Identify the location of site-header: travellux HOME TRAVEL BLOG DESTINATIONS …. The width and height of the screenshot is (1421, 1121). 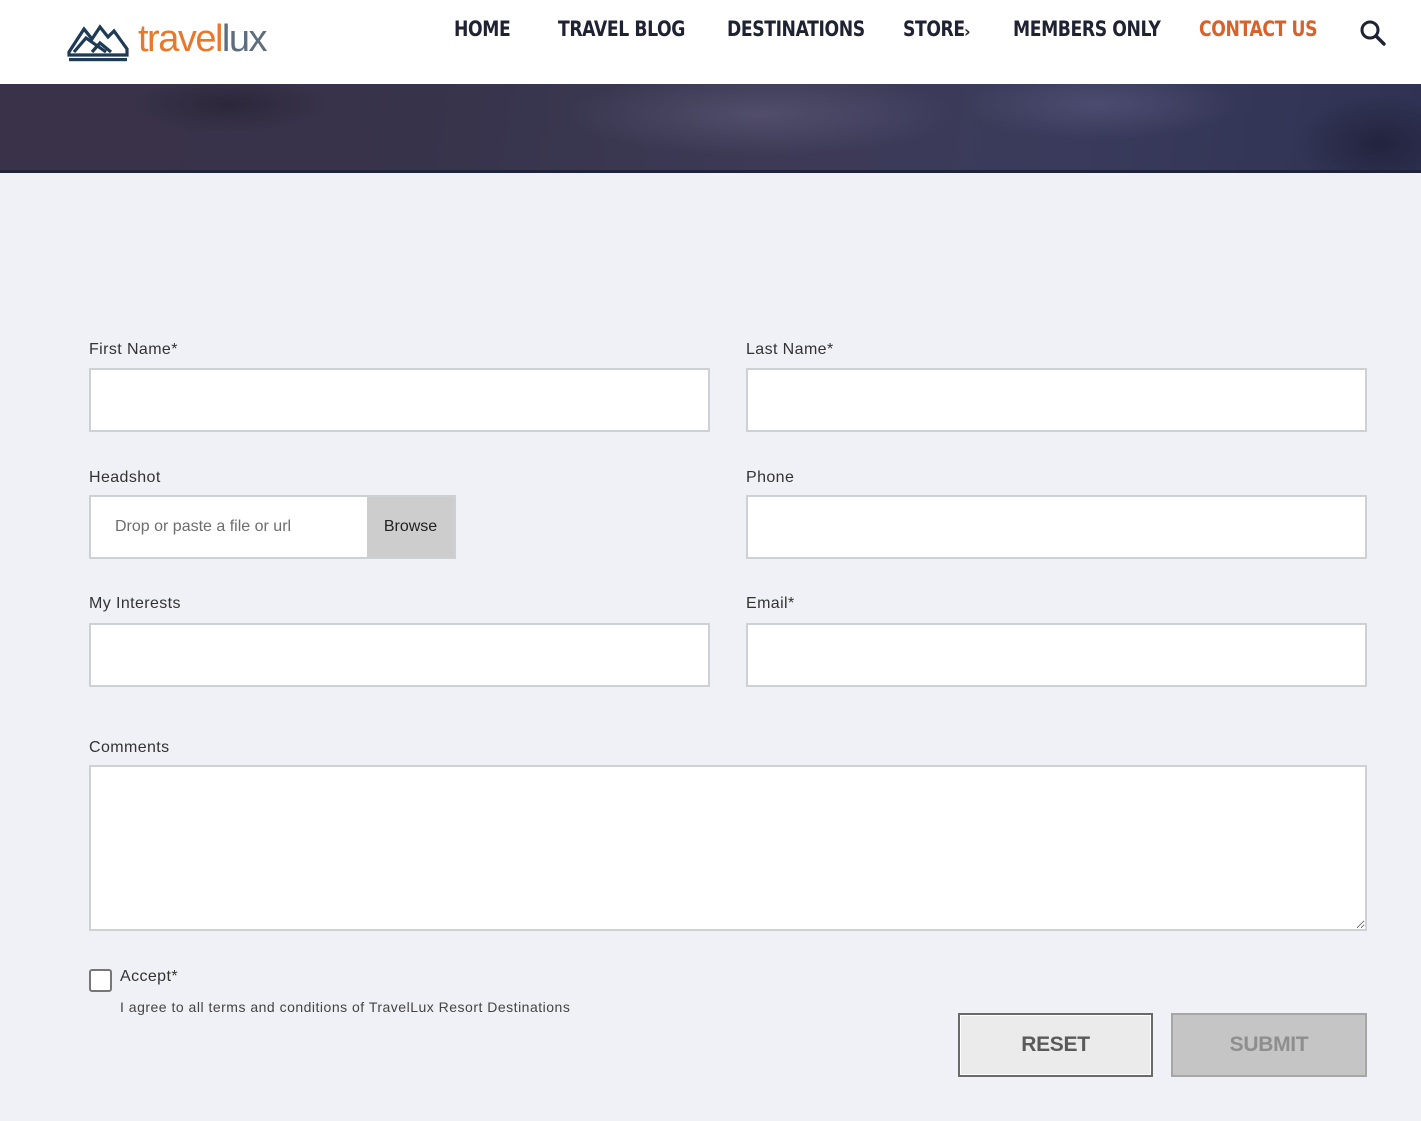
(710, 42).